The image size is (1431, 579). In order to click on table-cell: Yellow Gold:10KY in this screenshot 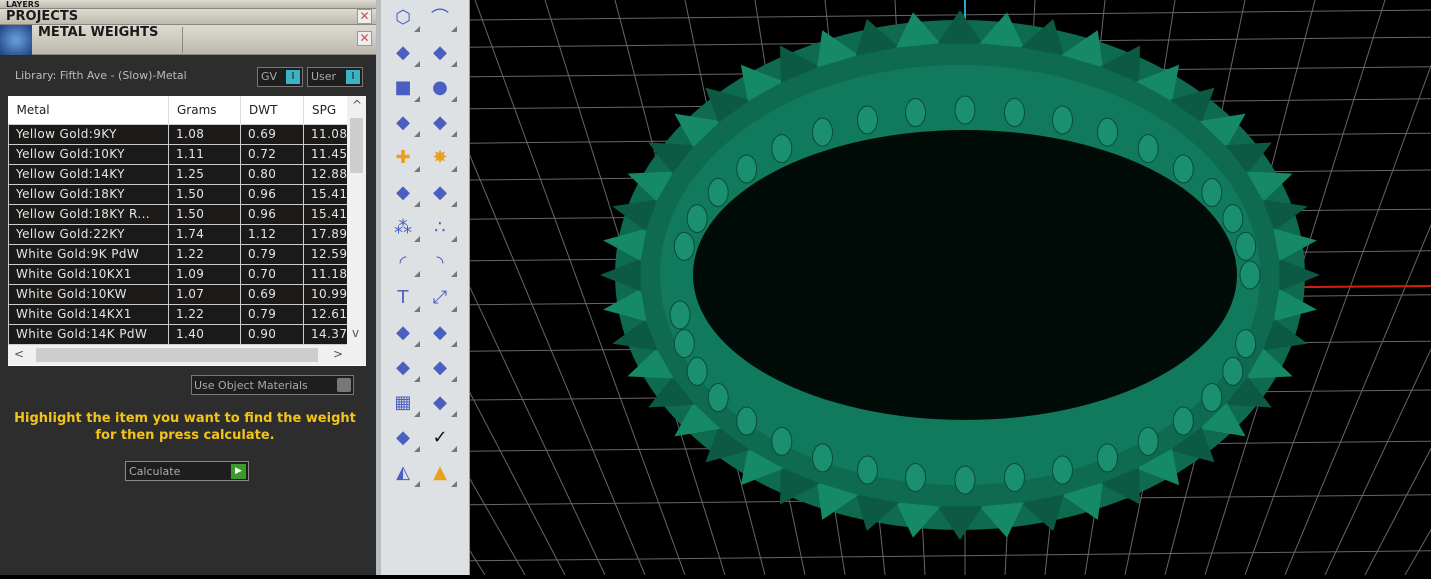, I will do `click(88, 154)`.